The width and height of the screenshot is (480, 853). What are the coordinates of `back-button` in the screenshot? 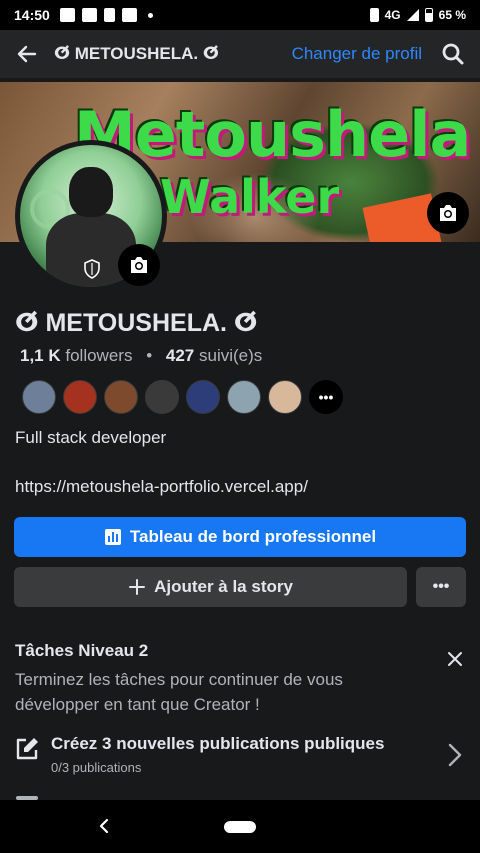 It's located at (27, 54).